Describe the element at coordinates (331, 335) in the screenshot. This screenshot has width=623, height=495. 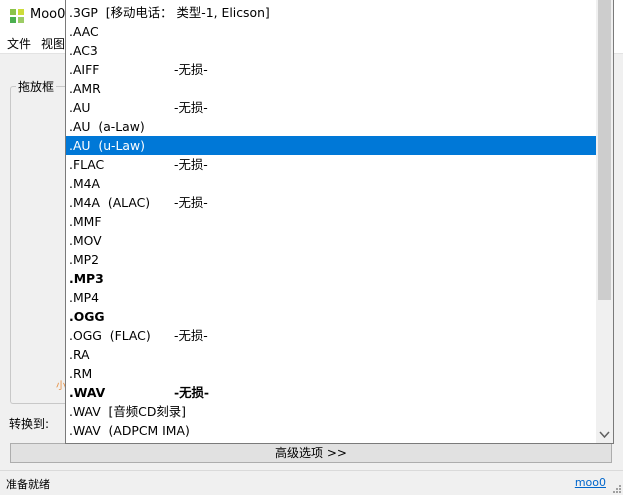
I see `format-option: .OGG (FLAC) -无损-` at that location.